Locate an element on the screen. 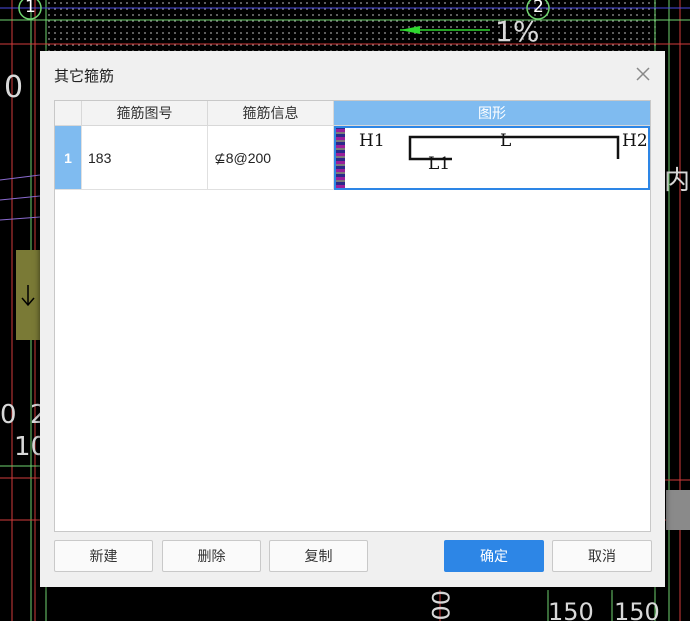  dialog-title: 其它箍筋 is located at coordinates (84, 76).